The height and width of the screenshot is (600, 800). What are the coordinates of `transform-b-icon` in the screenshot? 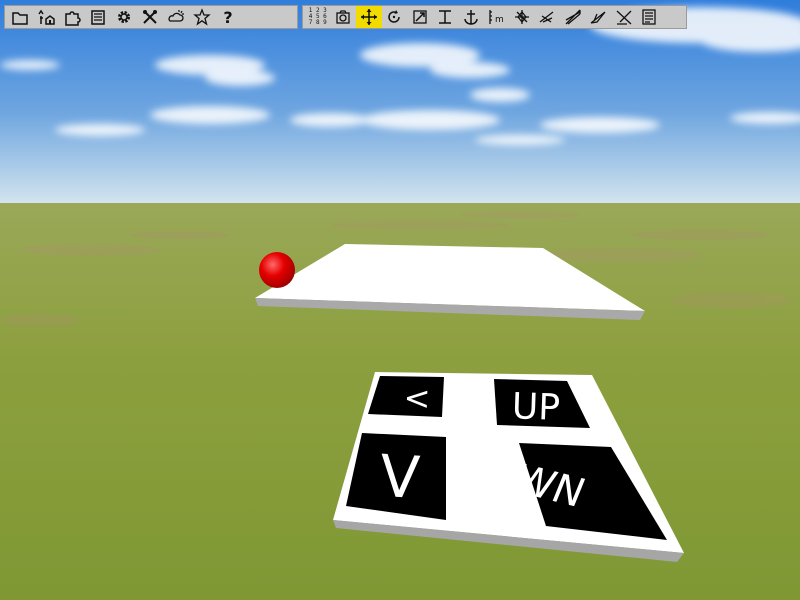 It's located at (546, 17).